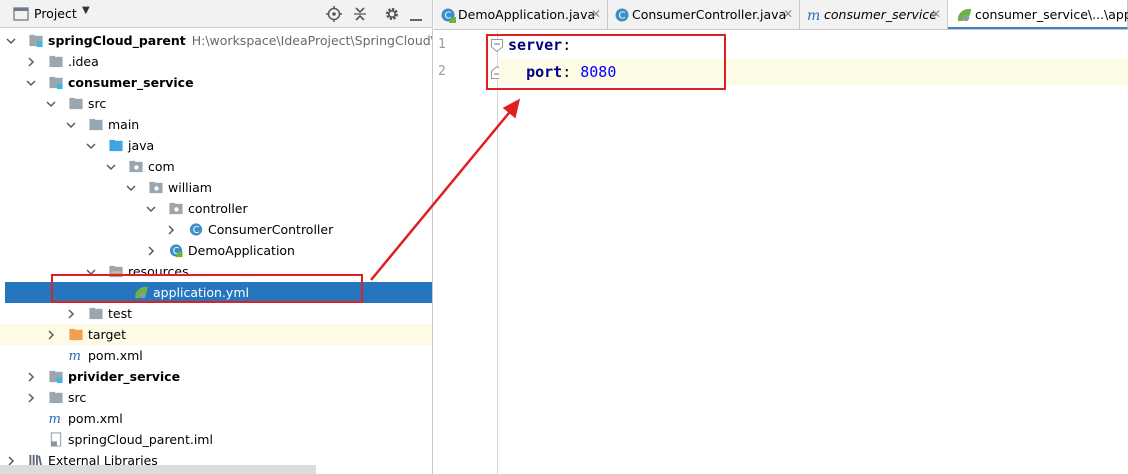 Image resolution: width=1128 pixels, height=474 pixels. I want to click on tree-row: java, so click(216, 145).